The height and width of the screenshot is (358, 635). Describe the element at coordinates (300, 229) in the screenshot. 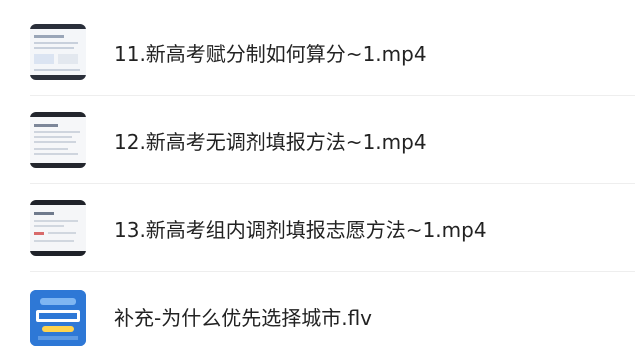

I see `file-name: 13.新高考组内调剂填报志愿方法~1.mp4` at that location.